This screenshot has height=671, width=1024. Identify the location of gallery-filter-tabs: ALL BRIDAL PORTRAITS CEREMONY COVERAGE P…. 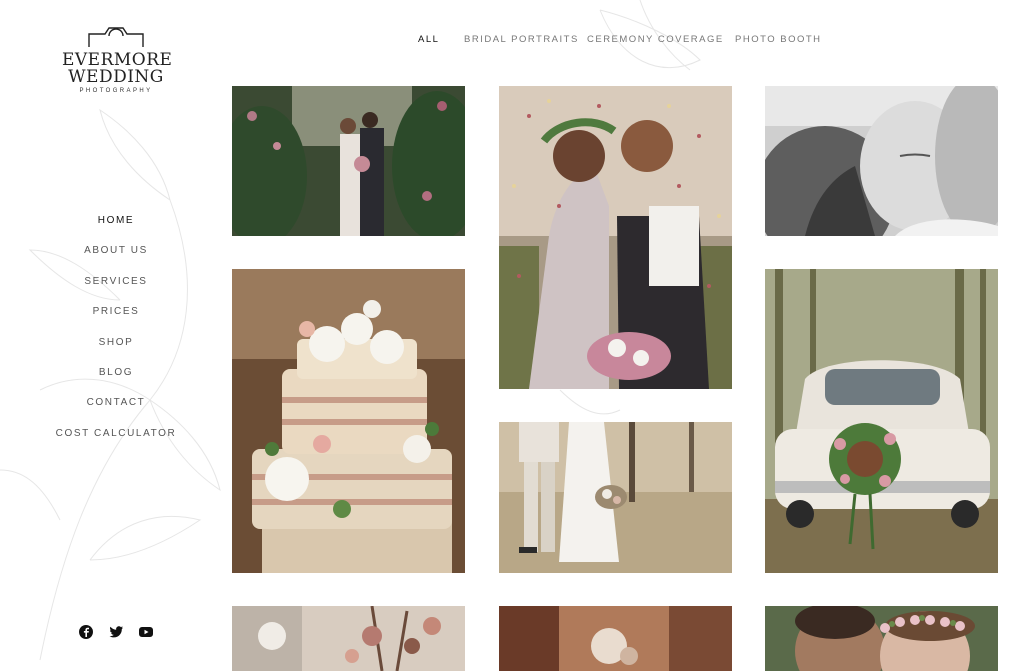
(512, 42).